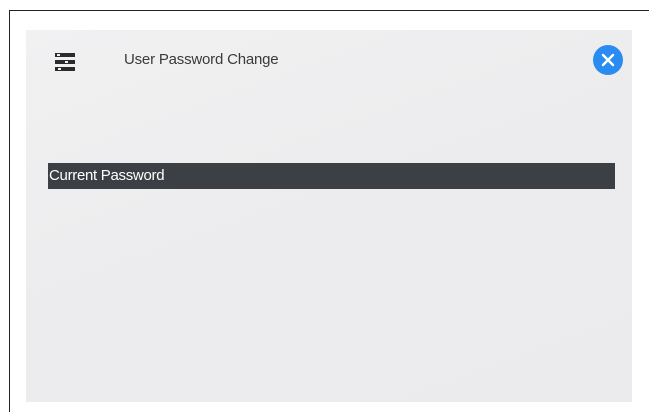  What do you see at coordinates (329, 10) in the screenshot?
I see `frame-border-top` at bounding box center [329, 10].